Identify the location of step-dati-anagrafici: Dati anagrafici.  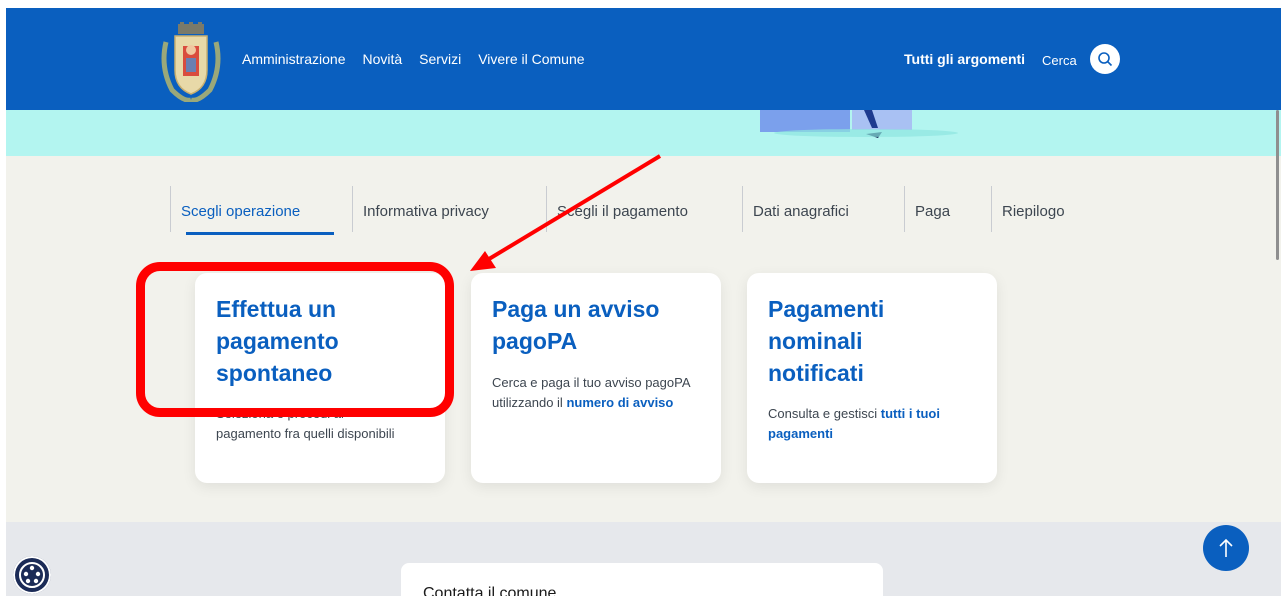
(795, 209).